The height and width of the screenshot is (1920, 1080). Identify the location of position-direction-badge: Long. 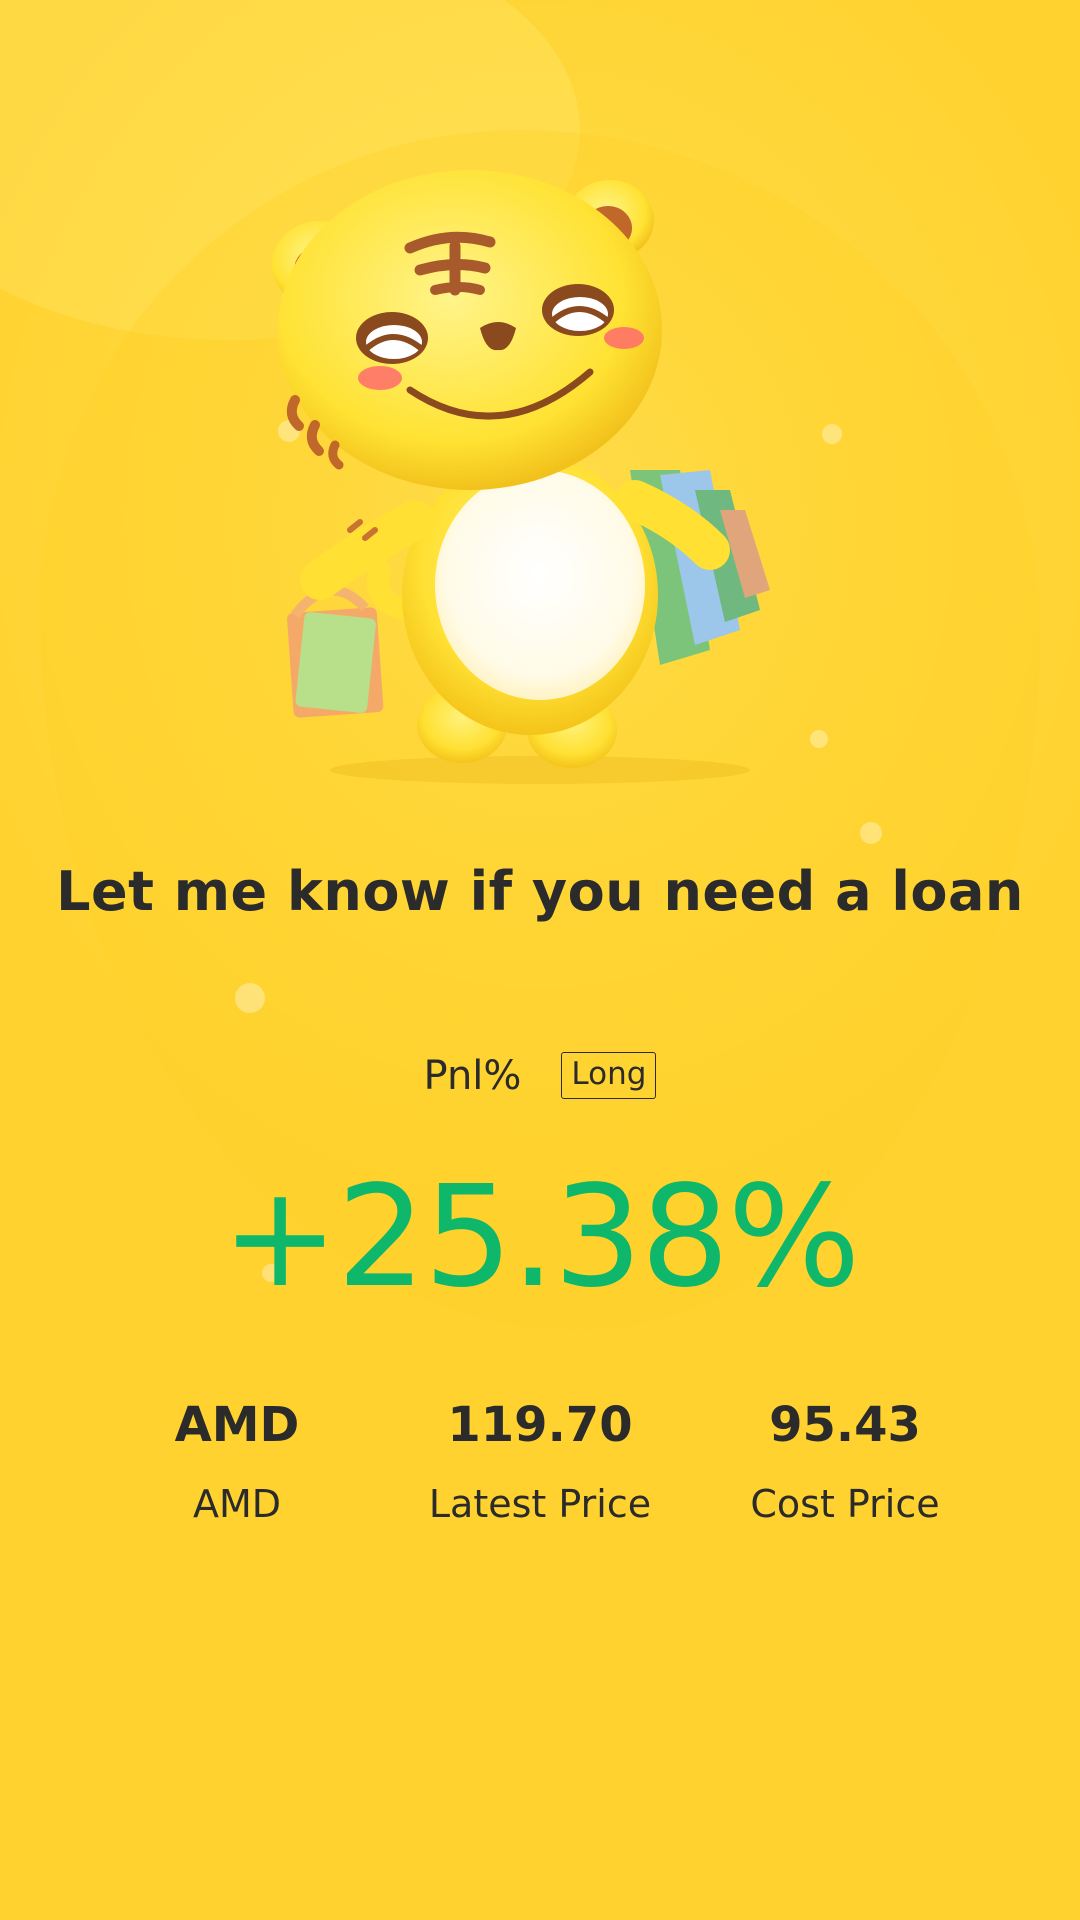
(609, 1075).